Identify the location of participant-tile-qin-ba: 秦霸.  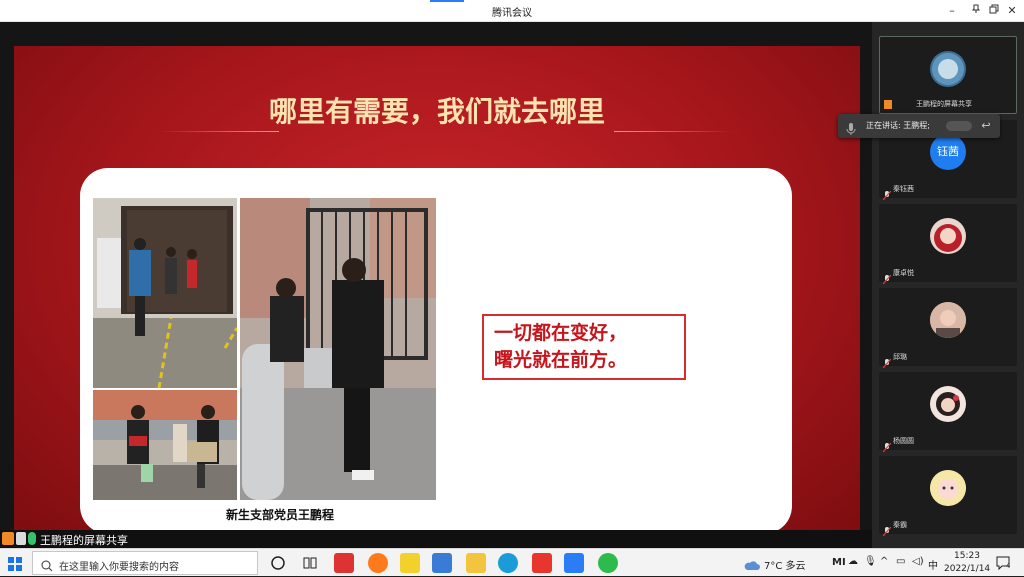
(948, 496).